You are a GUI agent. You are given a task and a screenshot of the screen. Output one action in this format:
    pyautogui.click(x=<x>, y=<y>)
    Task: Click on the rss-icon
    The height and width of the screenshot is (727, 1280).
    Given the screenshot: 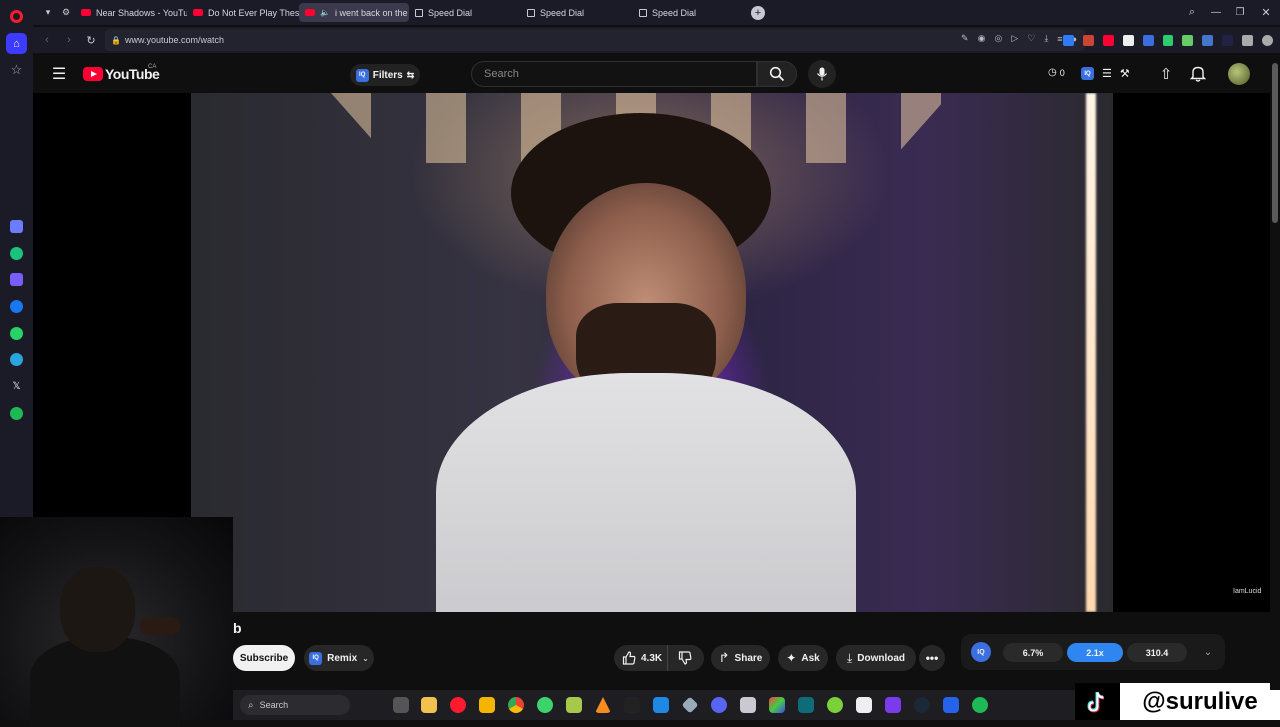 What is the action you would take?
    pyautogui.click(x=1128, y=40)
    